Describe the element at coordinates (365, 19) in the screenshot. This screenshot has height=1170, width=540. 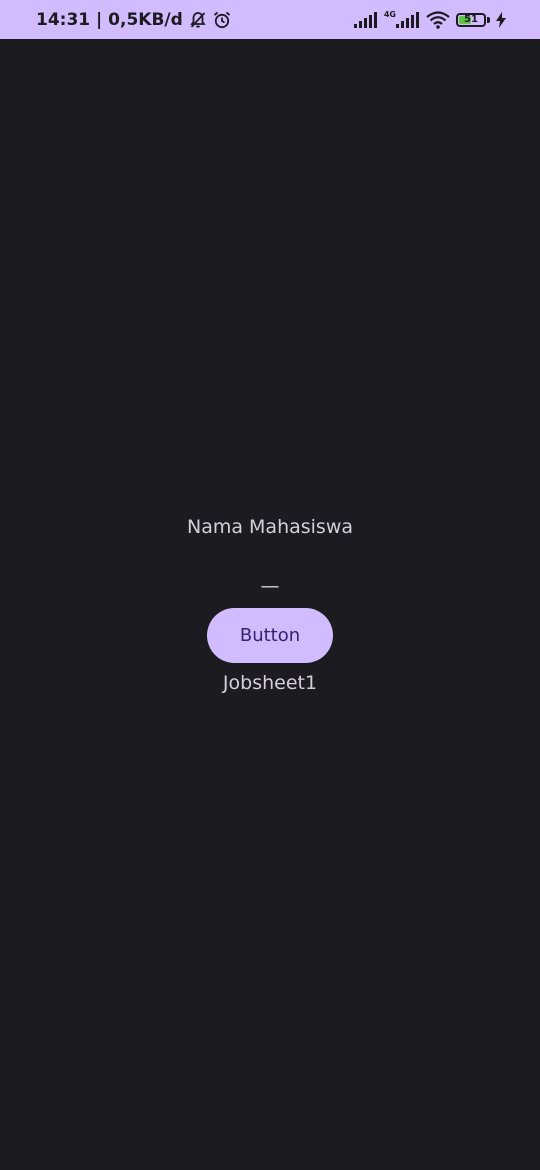
I see `signal-icon` at that location.